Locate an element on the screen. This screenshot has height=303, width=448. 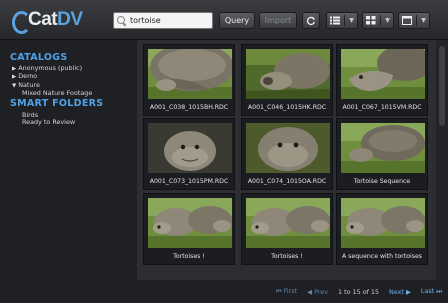
clip-tile: Tortoise Sequence is located at coordinates (382, 154).